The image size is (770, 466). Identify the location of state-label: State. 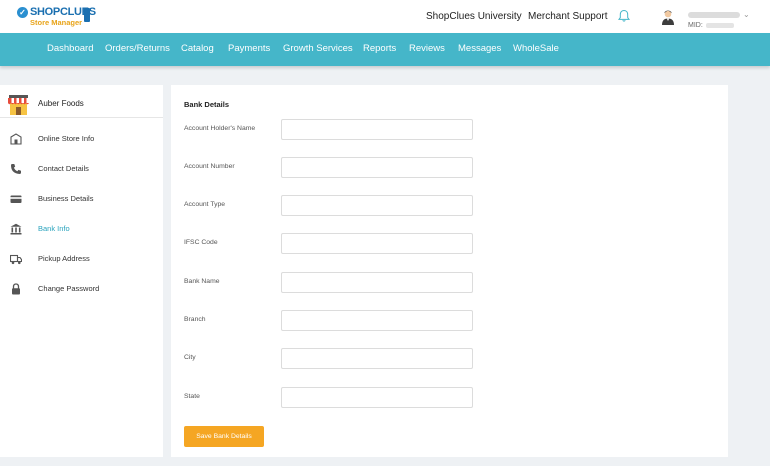
(192, 396).